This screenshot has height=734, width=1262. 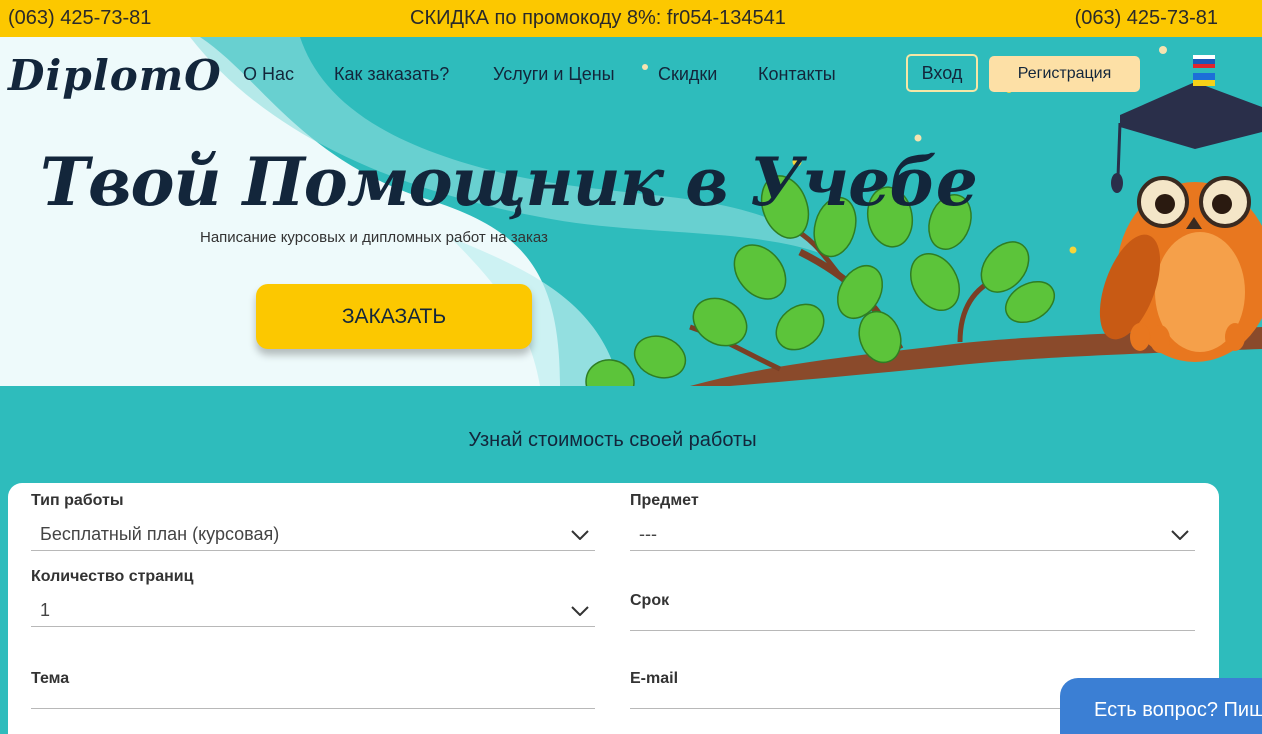 I want to click on promo-text: СКИДКА по промокоду 8%: fr054-134541, so click(x=598, y=18).